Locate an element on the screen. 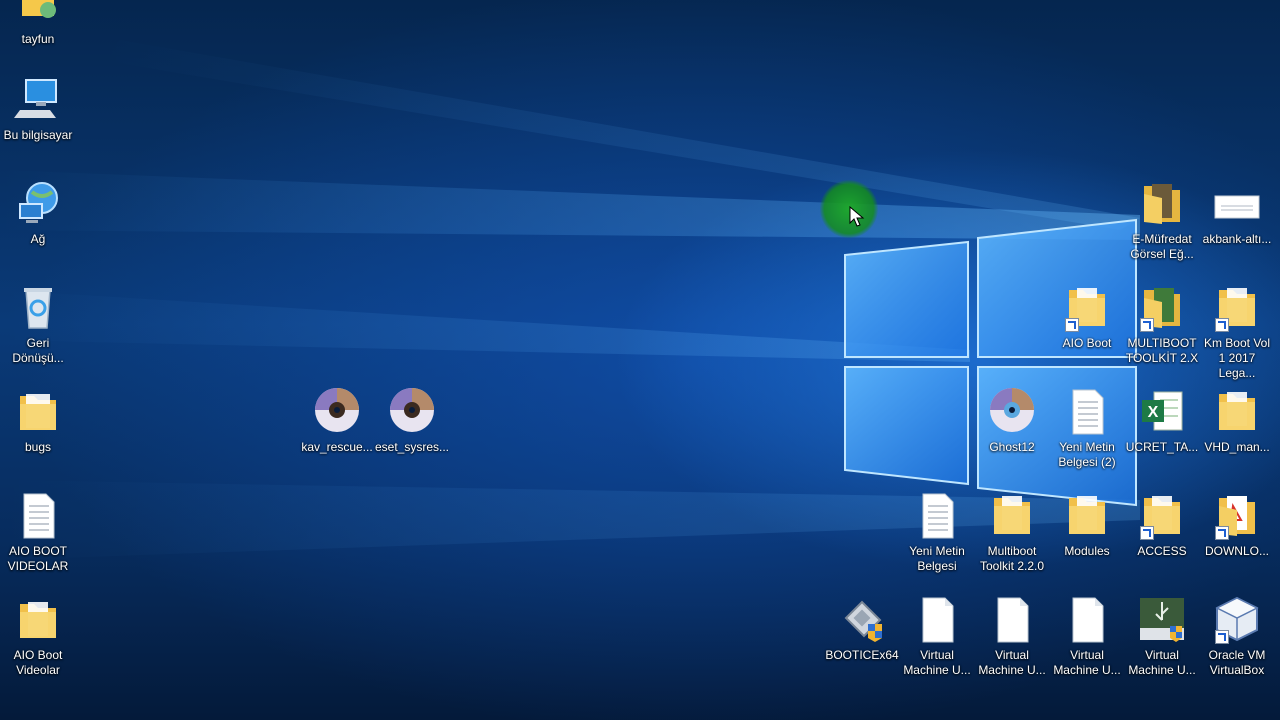 This screenshot has width=1280, height=720. desktop-icon-booticex64: BOOTICEx64 is located at coordinates (862, 646).